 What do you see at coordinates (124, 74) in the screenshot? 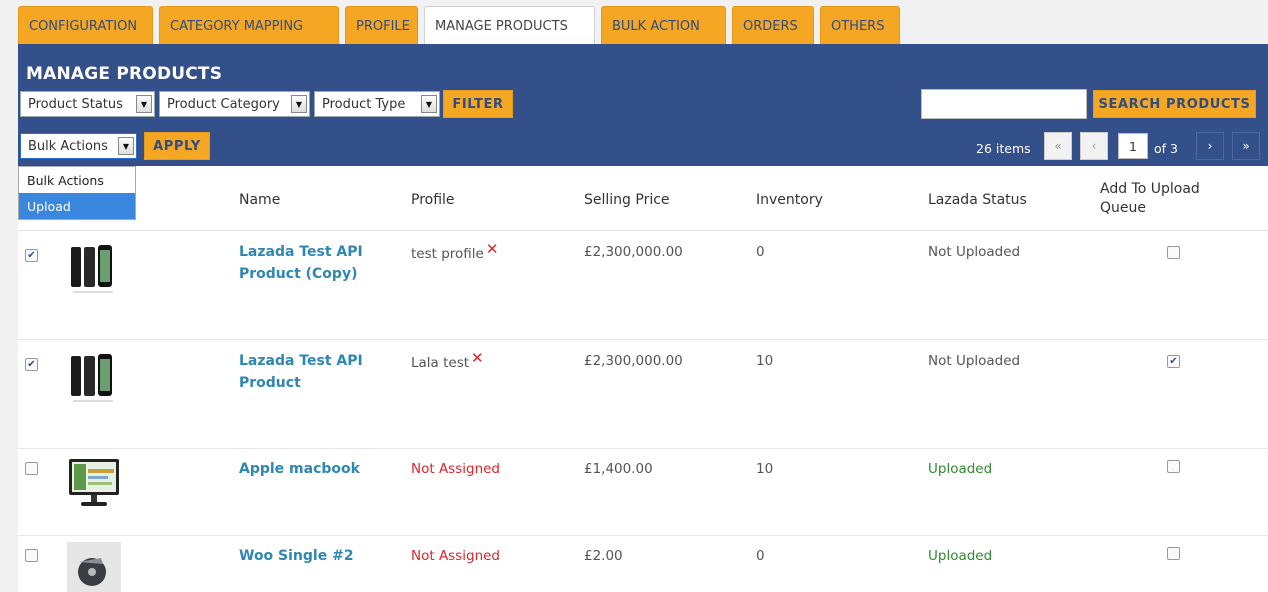
I see `page-title: MANAGE PRODUCTS` at bounding box center [124, 74].